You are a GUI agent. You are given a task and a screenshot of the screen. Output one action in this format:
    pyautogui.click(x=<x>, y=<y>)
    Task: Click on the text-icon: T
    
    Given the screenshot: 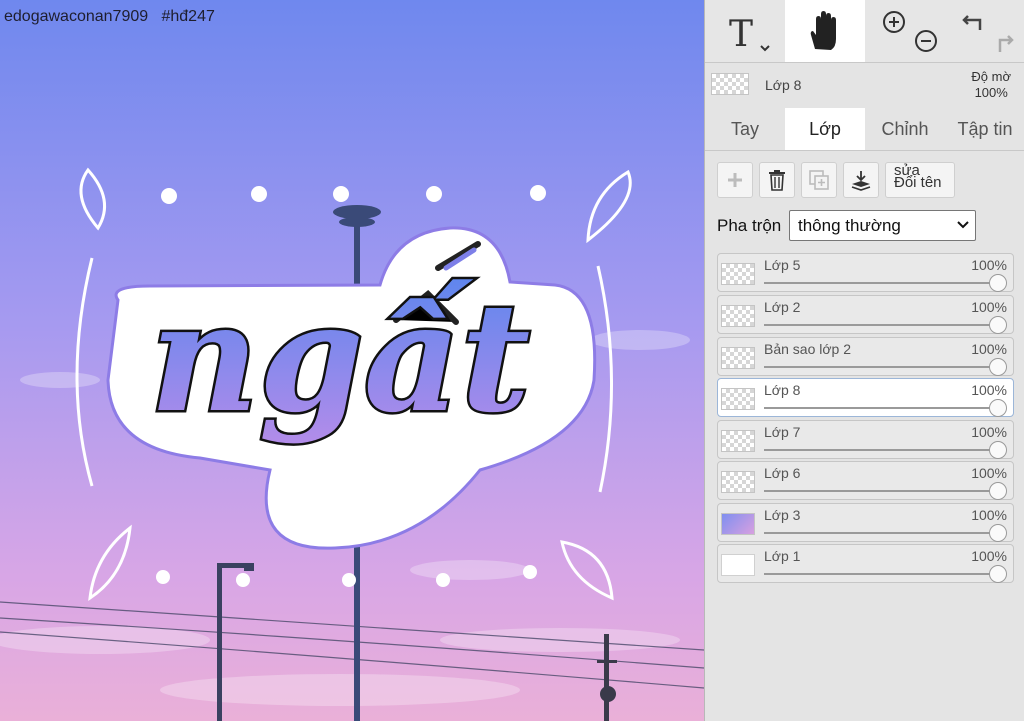 What is the action you would take?
    pyautogui.click(x=749, y=34)
    